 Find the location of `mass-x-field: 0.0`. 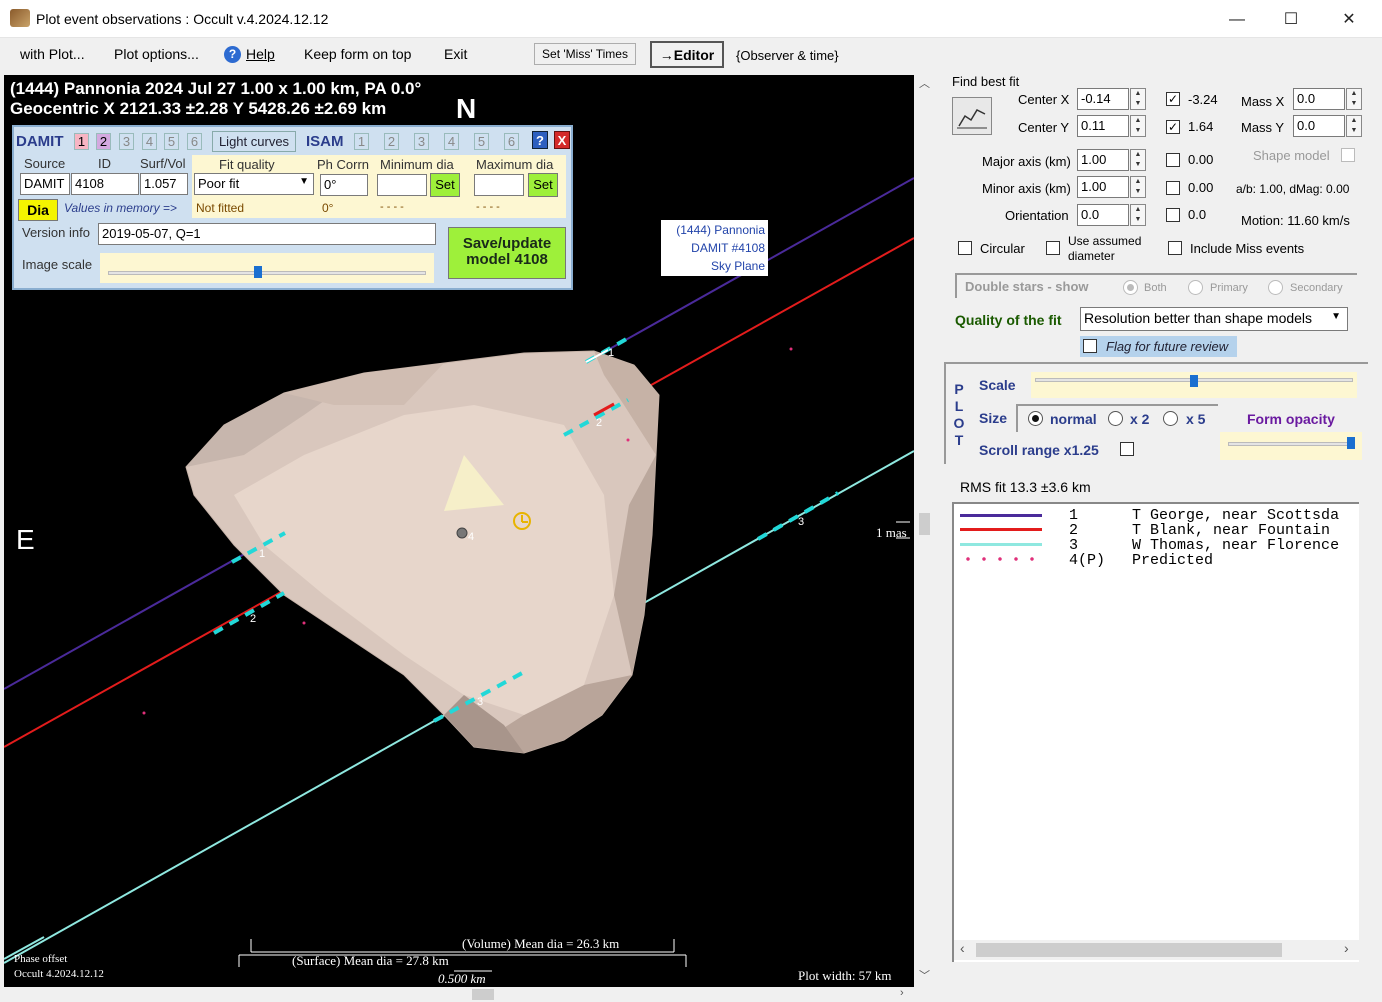

mass-x-field: 0.0 is located at coordinates (1319, 99).